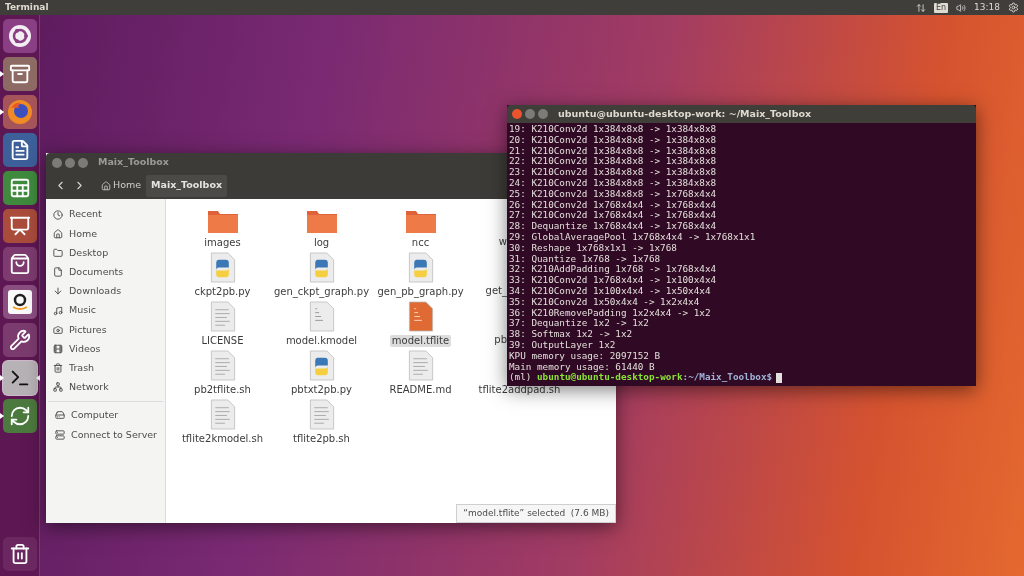 The width and height of the screenshot is (1024, 576). I want to click on circle-logo-icon, so click(20, 36).